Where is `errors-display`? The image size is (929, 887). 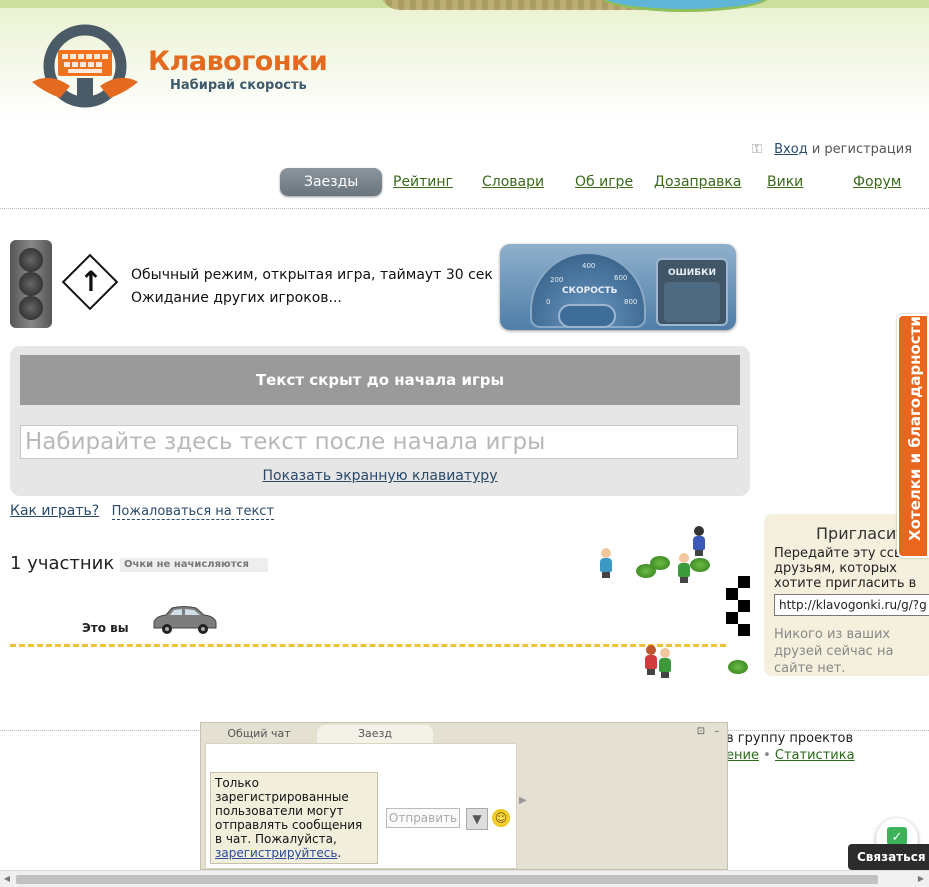
errors-display is located at coordinates (692, 302).